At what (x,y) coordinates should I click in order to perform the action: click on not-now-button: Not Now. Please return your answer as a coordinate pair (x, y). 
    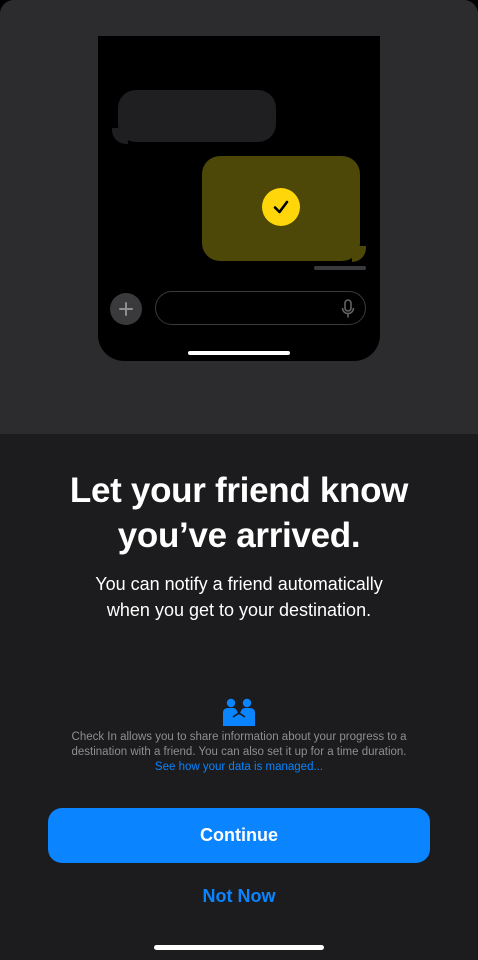
    Looking at the image, I should click on (239, 896).